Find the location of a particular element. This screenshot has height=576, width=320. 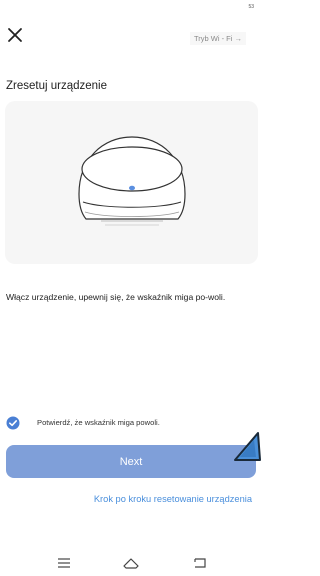

home-icon is located at coordinates (131, 563).